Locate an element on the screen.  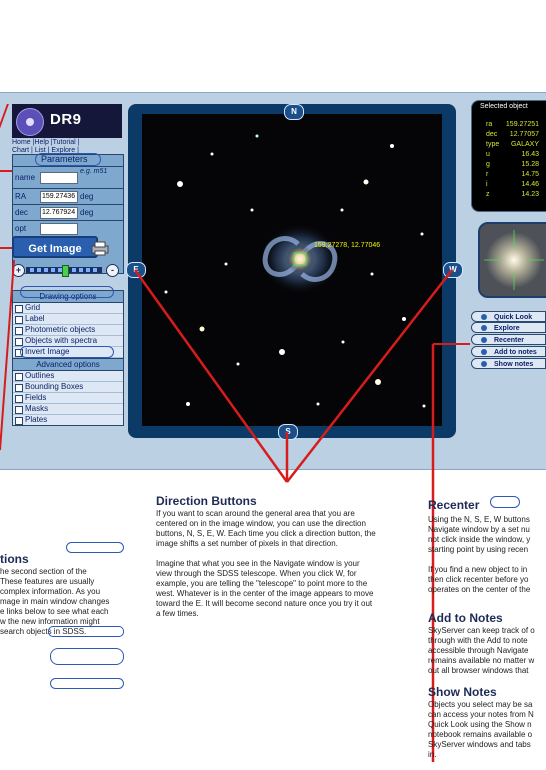
text-line: can access your notes from N is located at coordinates (481, 714).